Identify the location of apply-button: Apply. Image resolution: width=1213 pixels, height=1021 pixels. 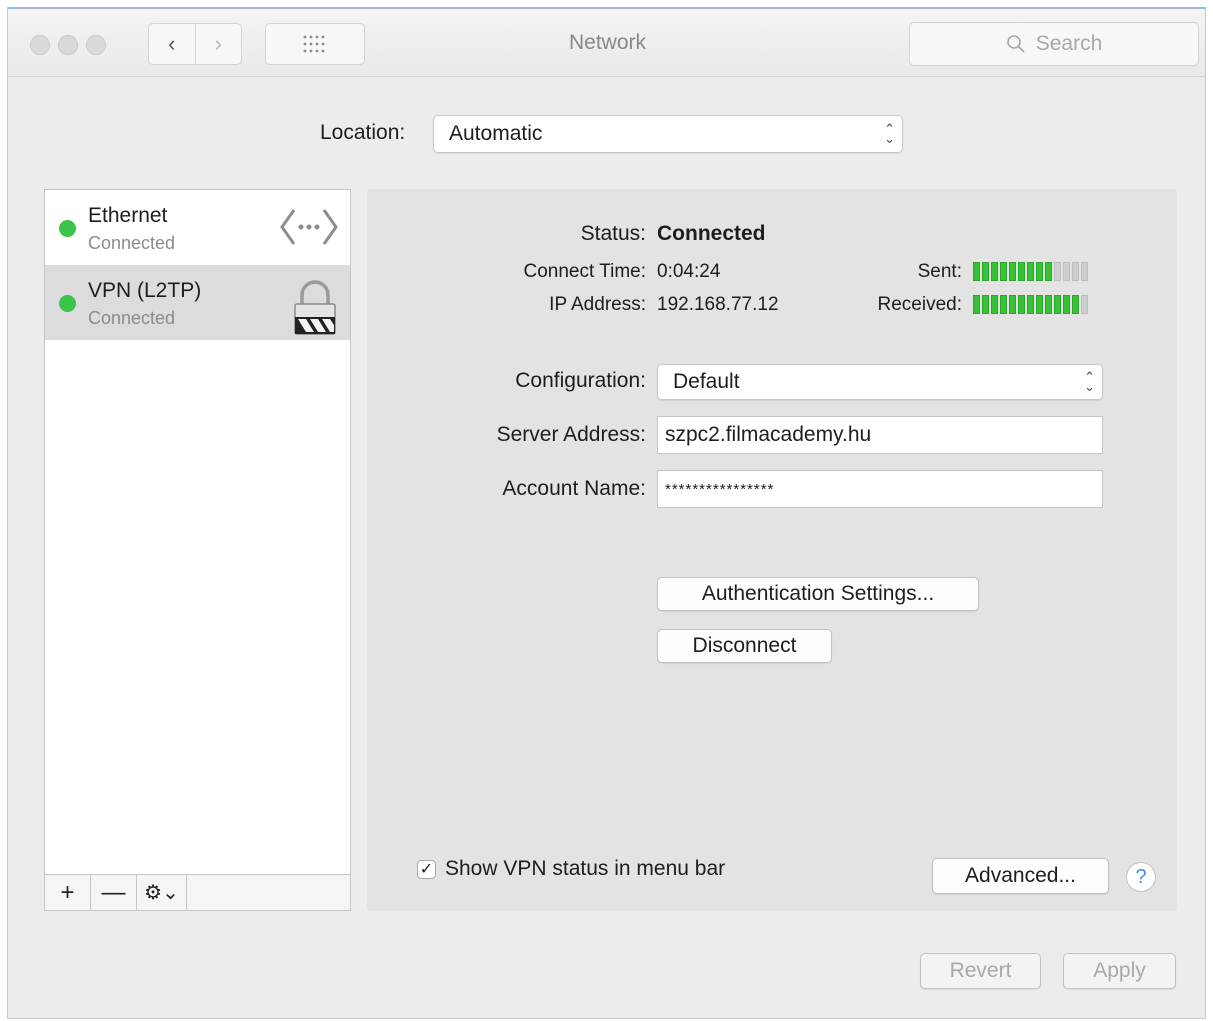
(1119, 971).